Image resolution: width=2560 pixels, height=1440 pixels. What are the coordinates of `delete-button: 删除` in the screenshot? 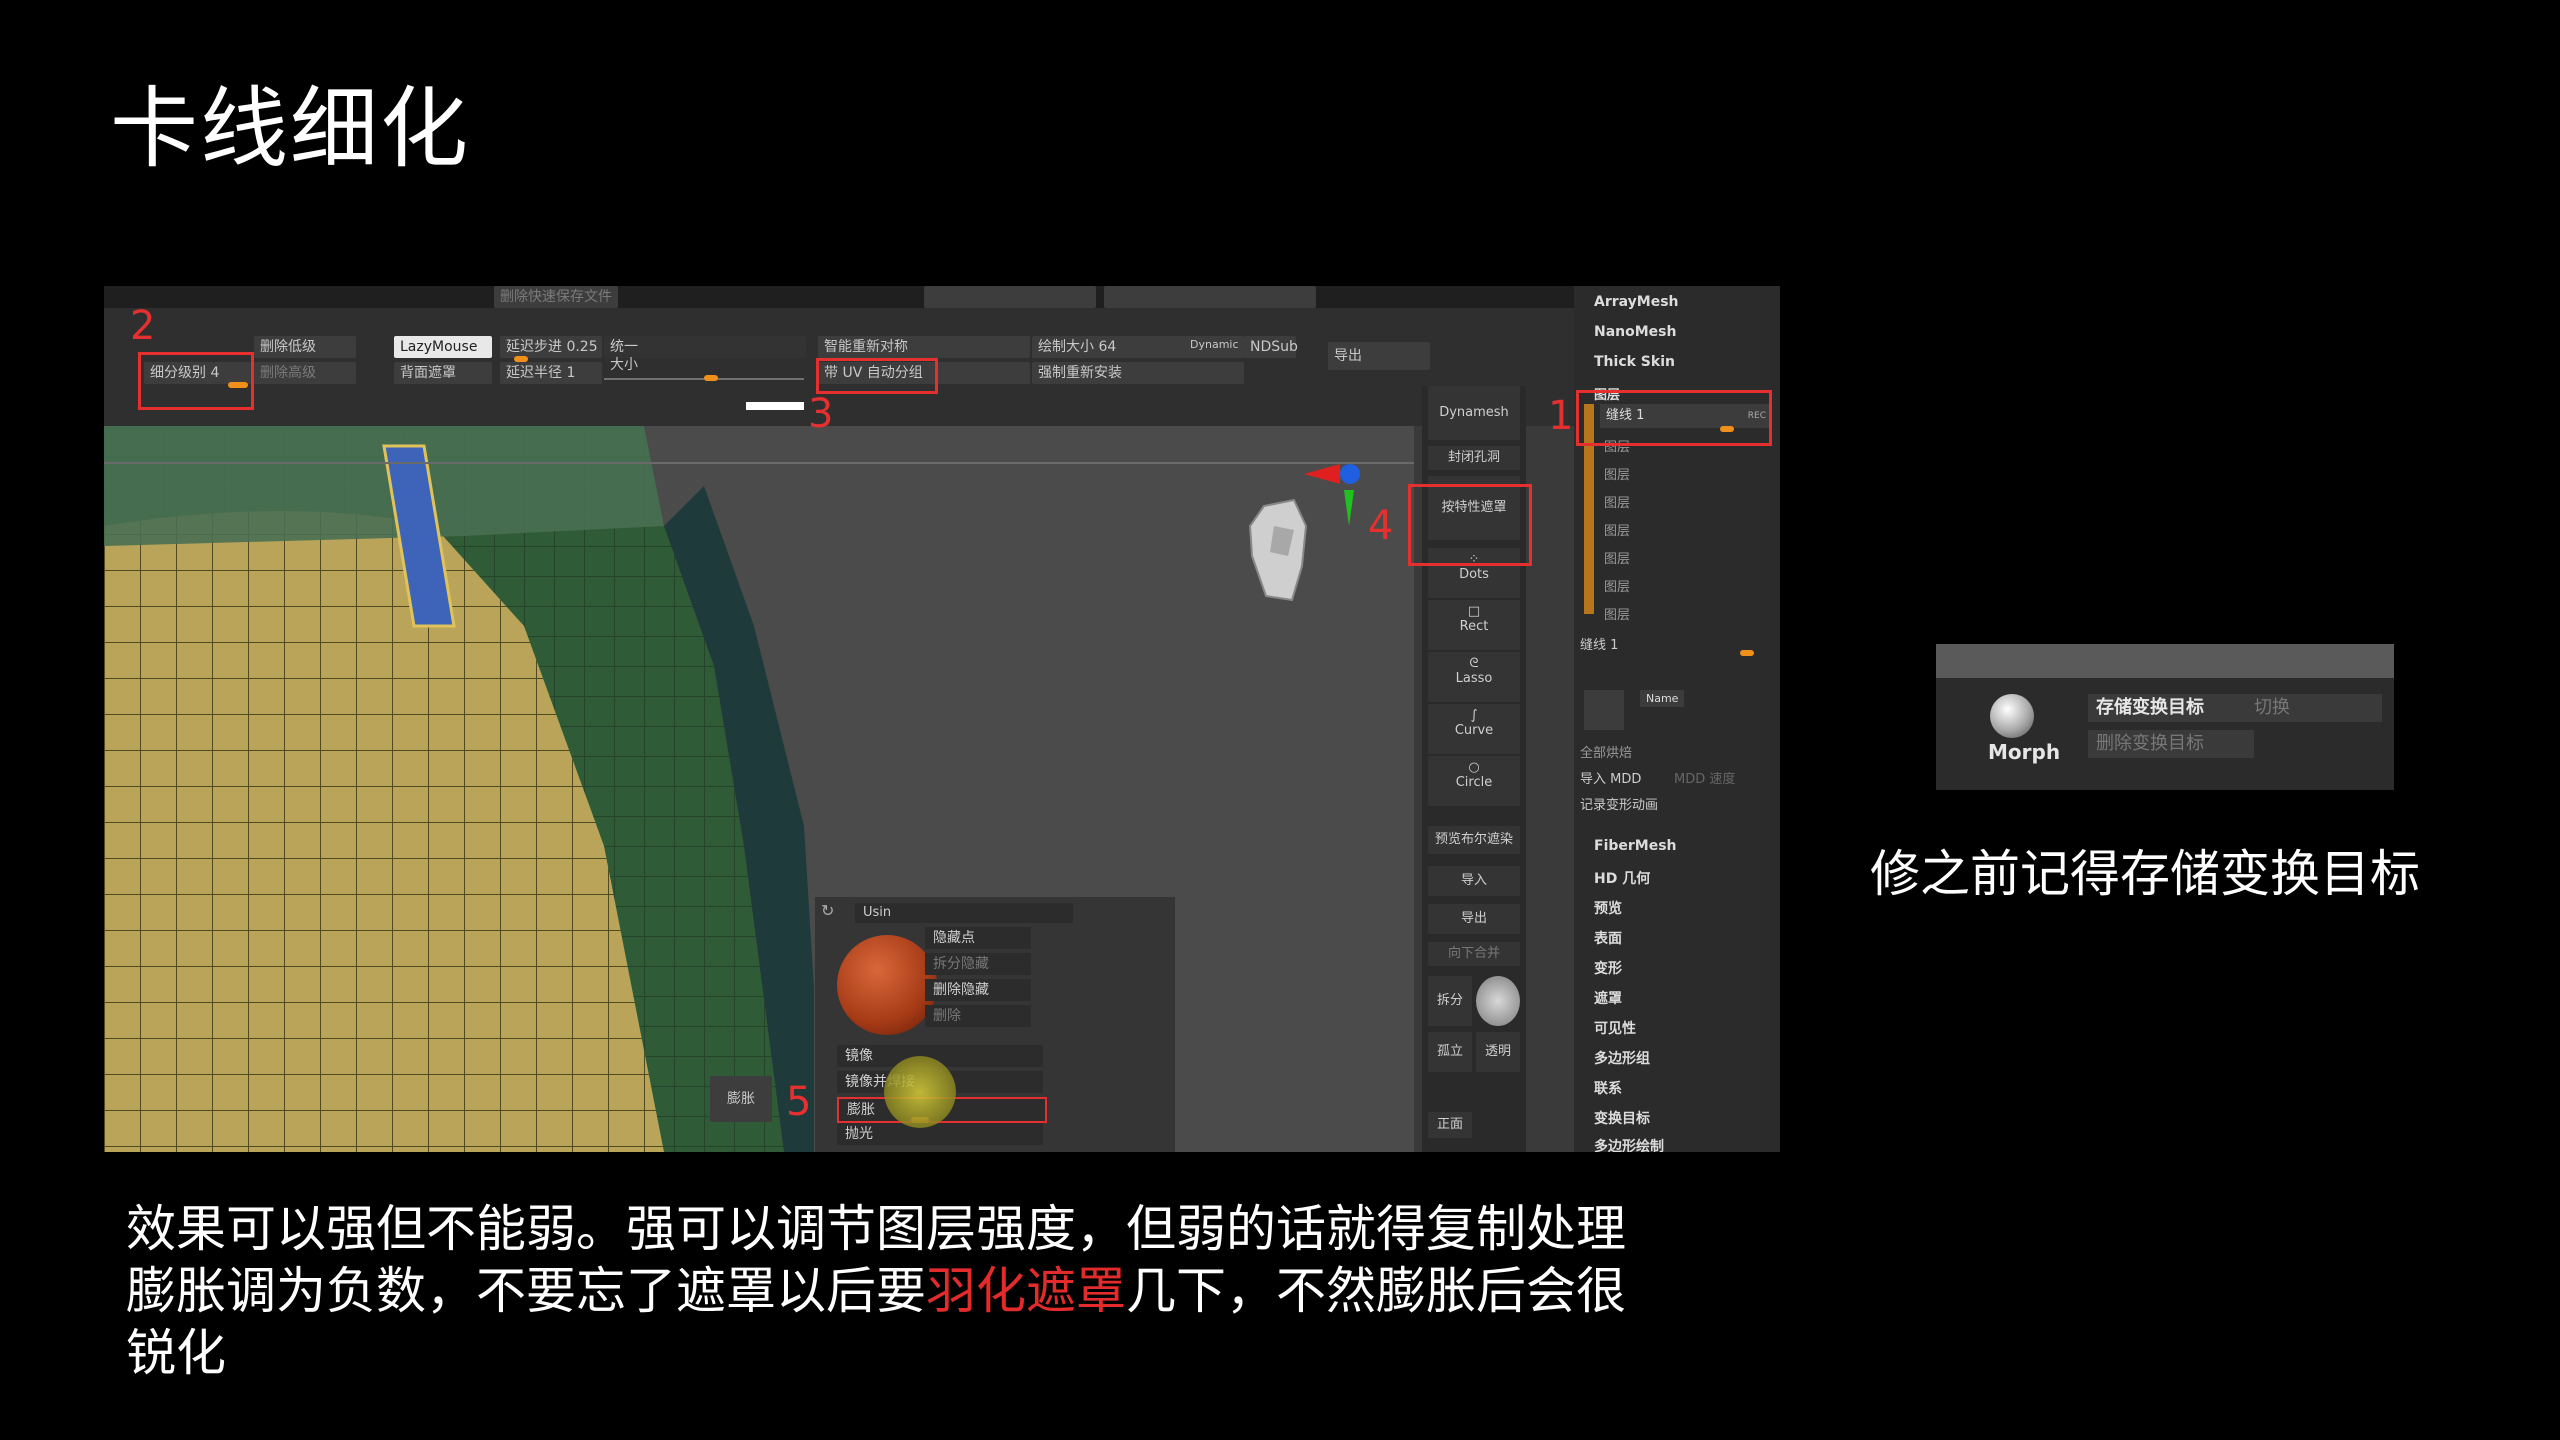 It's located at (978, 1016).